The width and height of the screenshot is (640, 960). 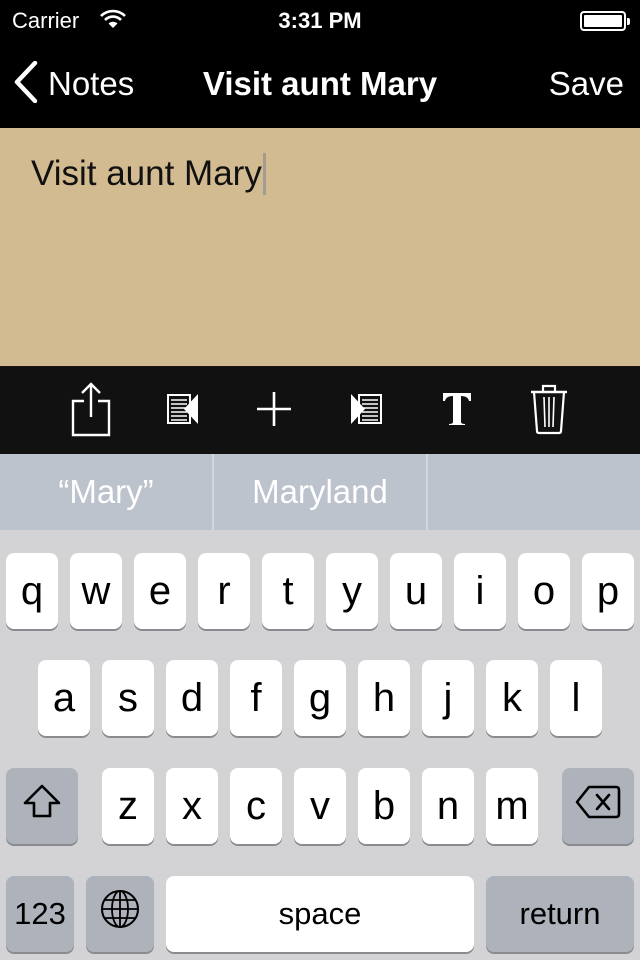 I want to click on key-a: a, so click(x=64, y=698).